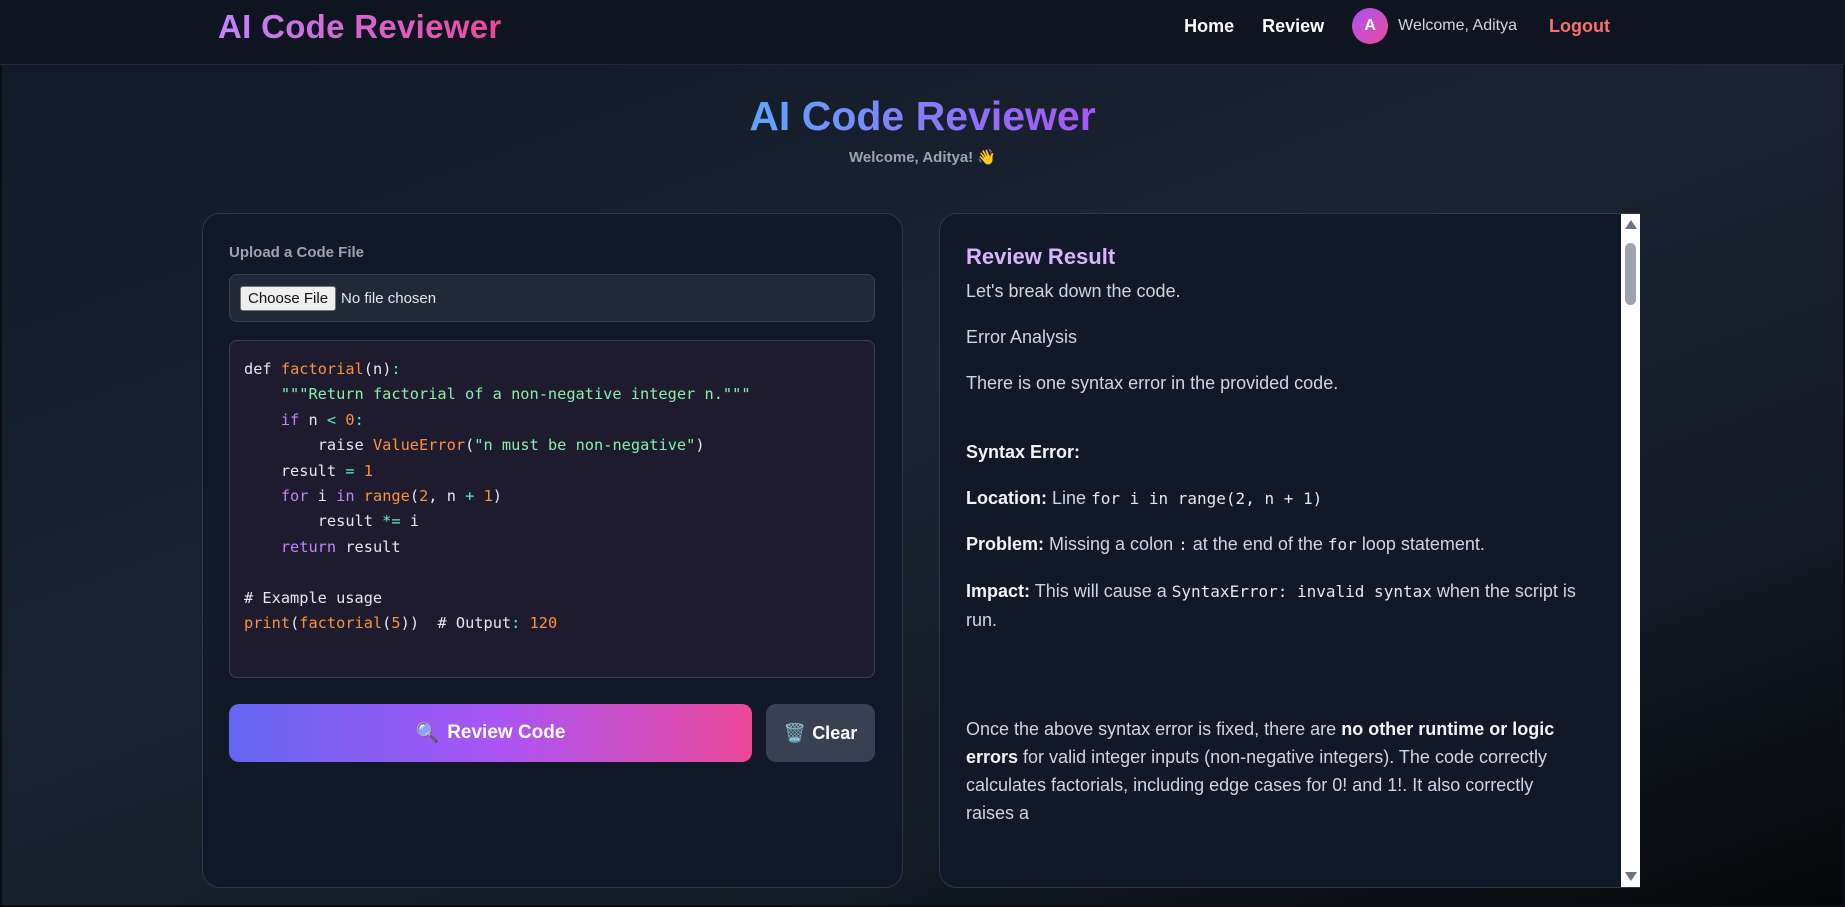 The image size is (1845, 907). What do you see at coordinates (322, 369) in the screenshot?
I see `code-line: def factorial(n):` at bounding box center [322, 369].